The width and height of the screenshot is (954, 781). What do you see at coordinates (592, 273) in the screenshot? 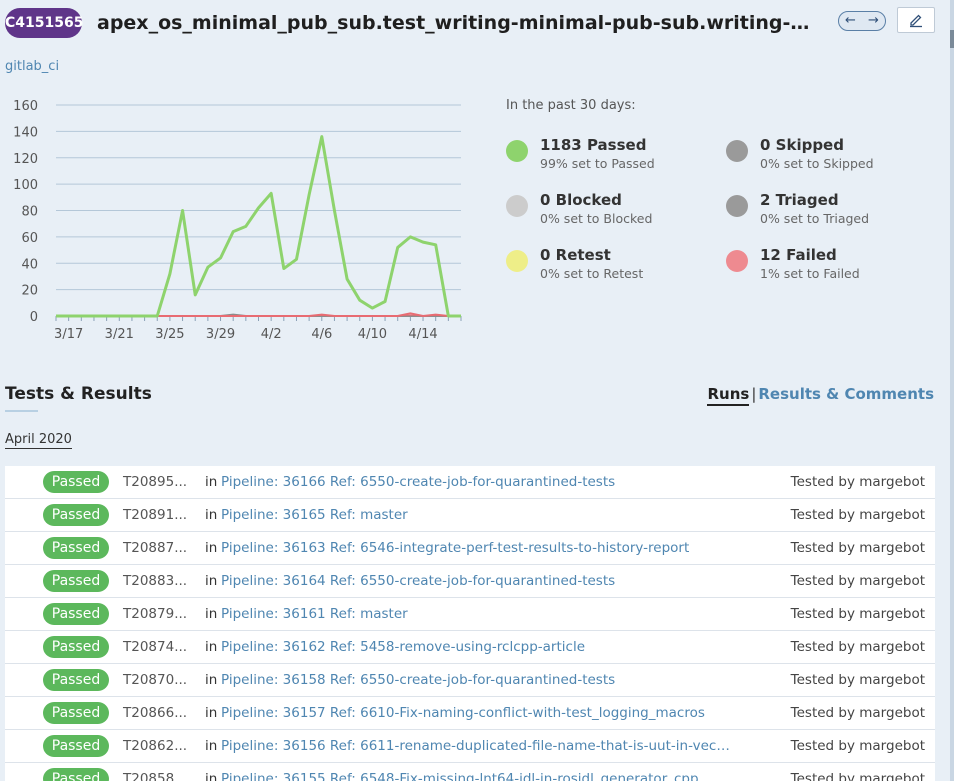
I see `stat-subtext: 0% set to Retest` at bounding box center [592, 273].